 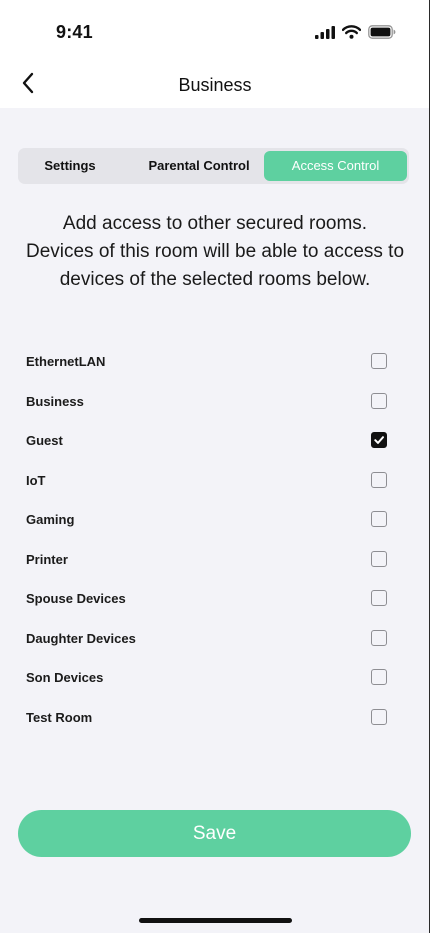 What do you see at coordinates (74, 32) in the screenshot?
I see `status-time: 9:41` at bounding box center [74, 32].